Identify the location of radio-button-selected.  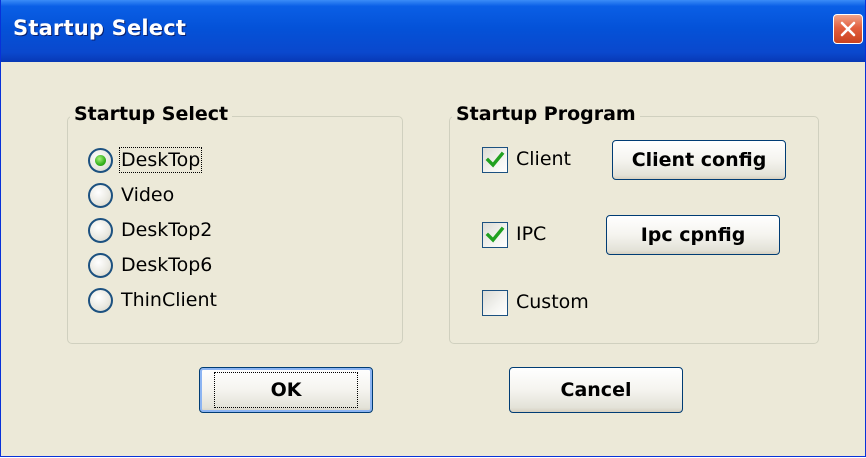
(100, 160).